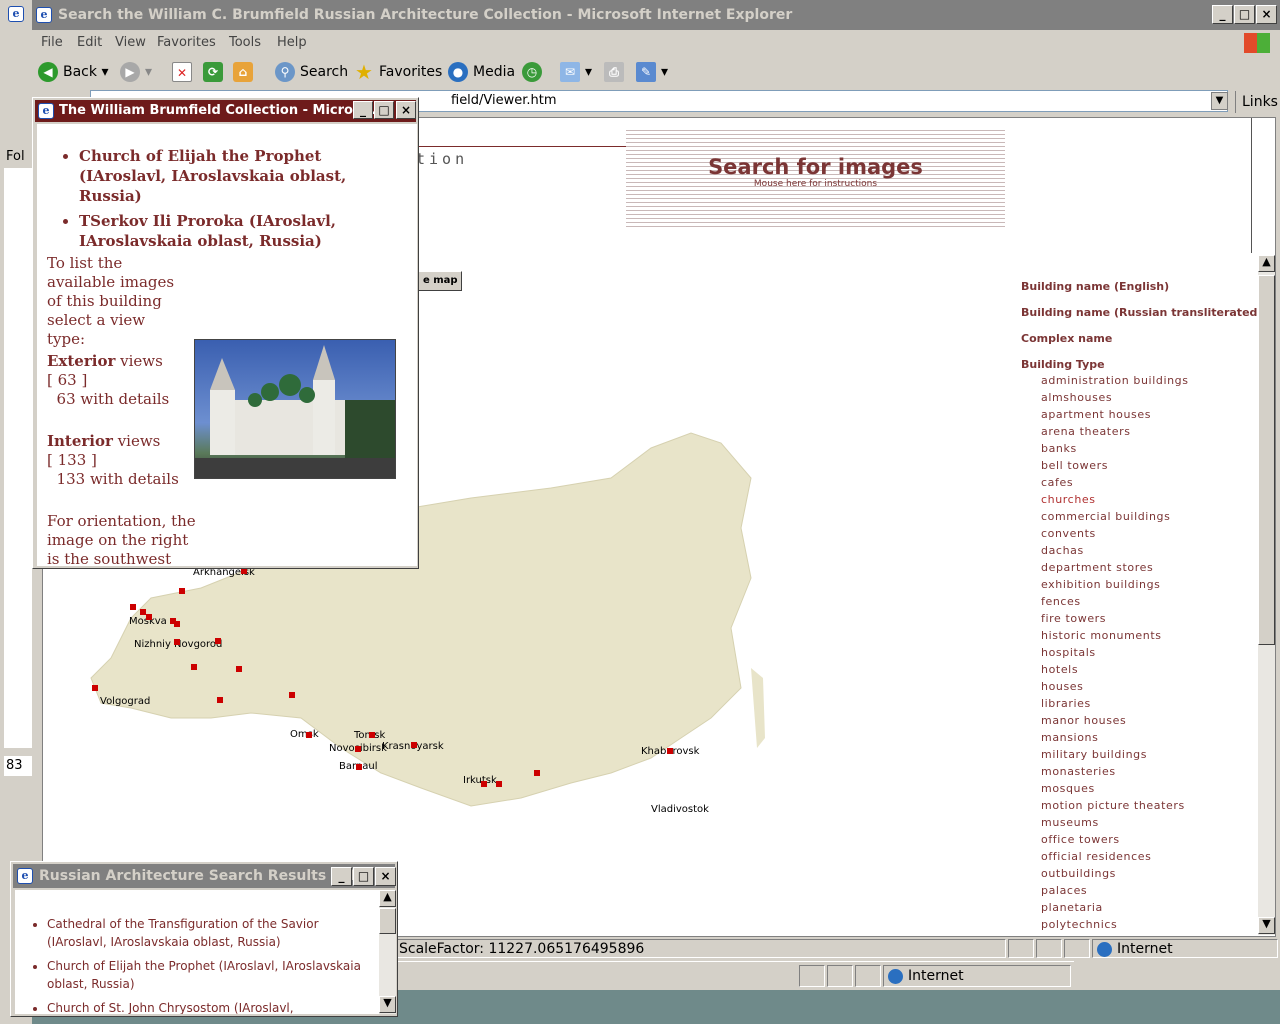  I want to click on building-type-item: arena theaters, so click(1086, 431).